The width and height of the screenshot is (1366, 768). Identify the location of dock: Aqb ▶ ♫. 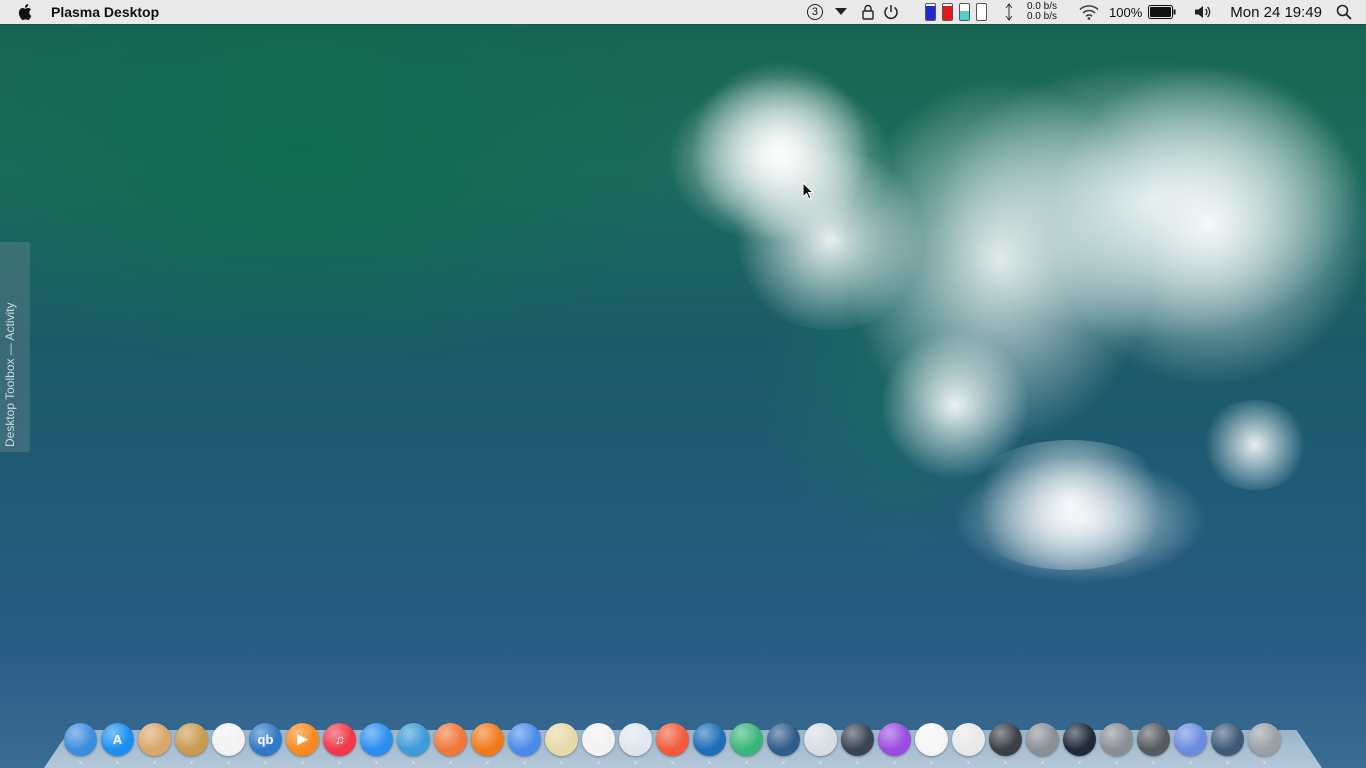
(674, 741).